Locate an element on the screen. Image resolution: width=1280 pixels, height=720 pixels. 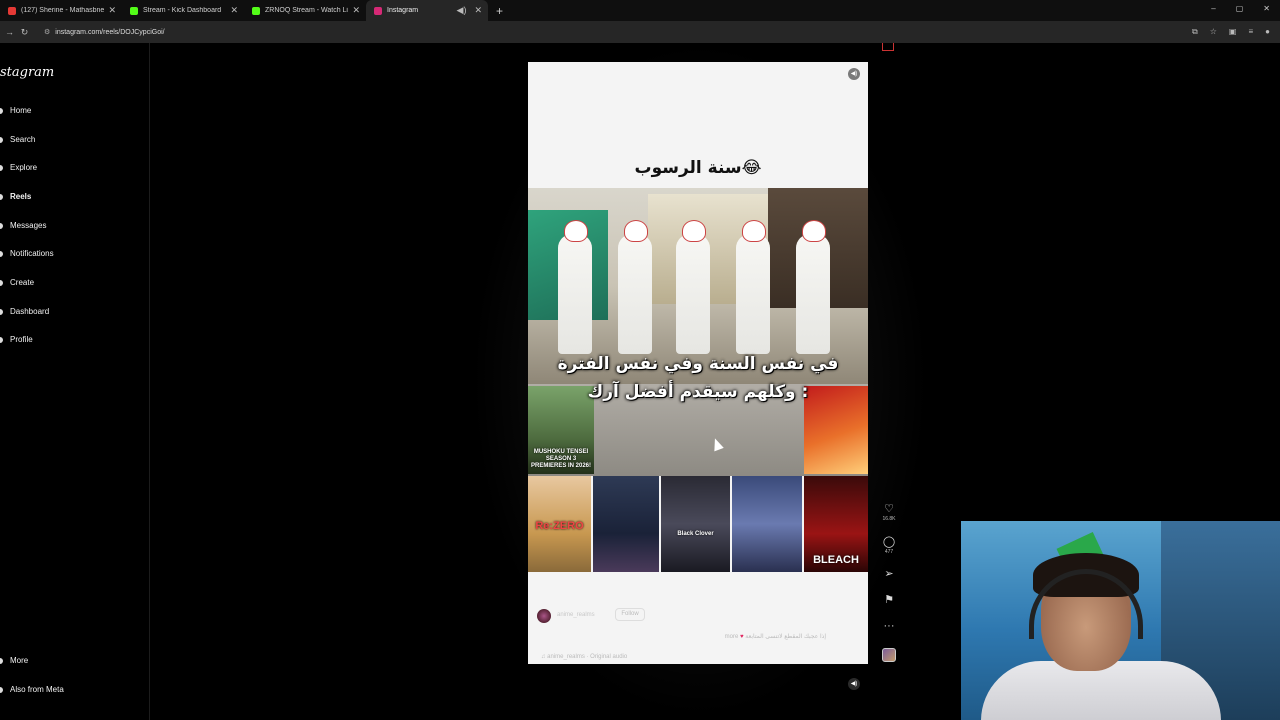
meta-icon is located at coordinates (1, 690).